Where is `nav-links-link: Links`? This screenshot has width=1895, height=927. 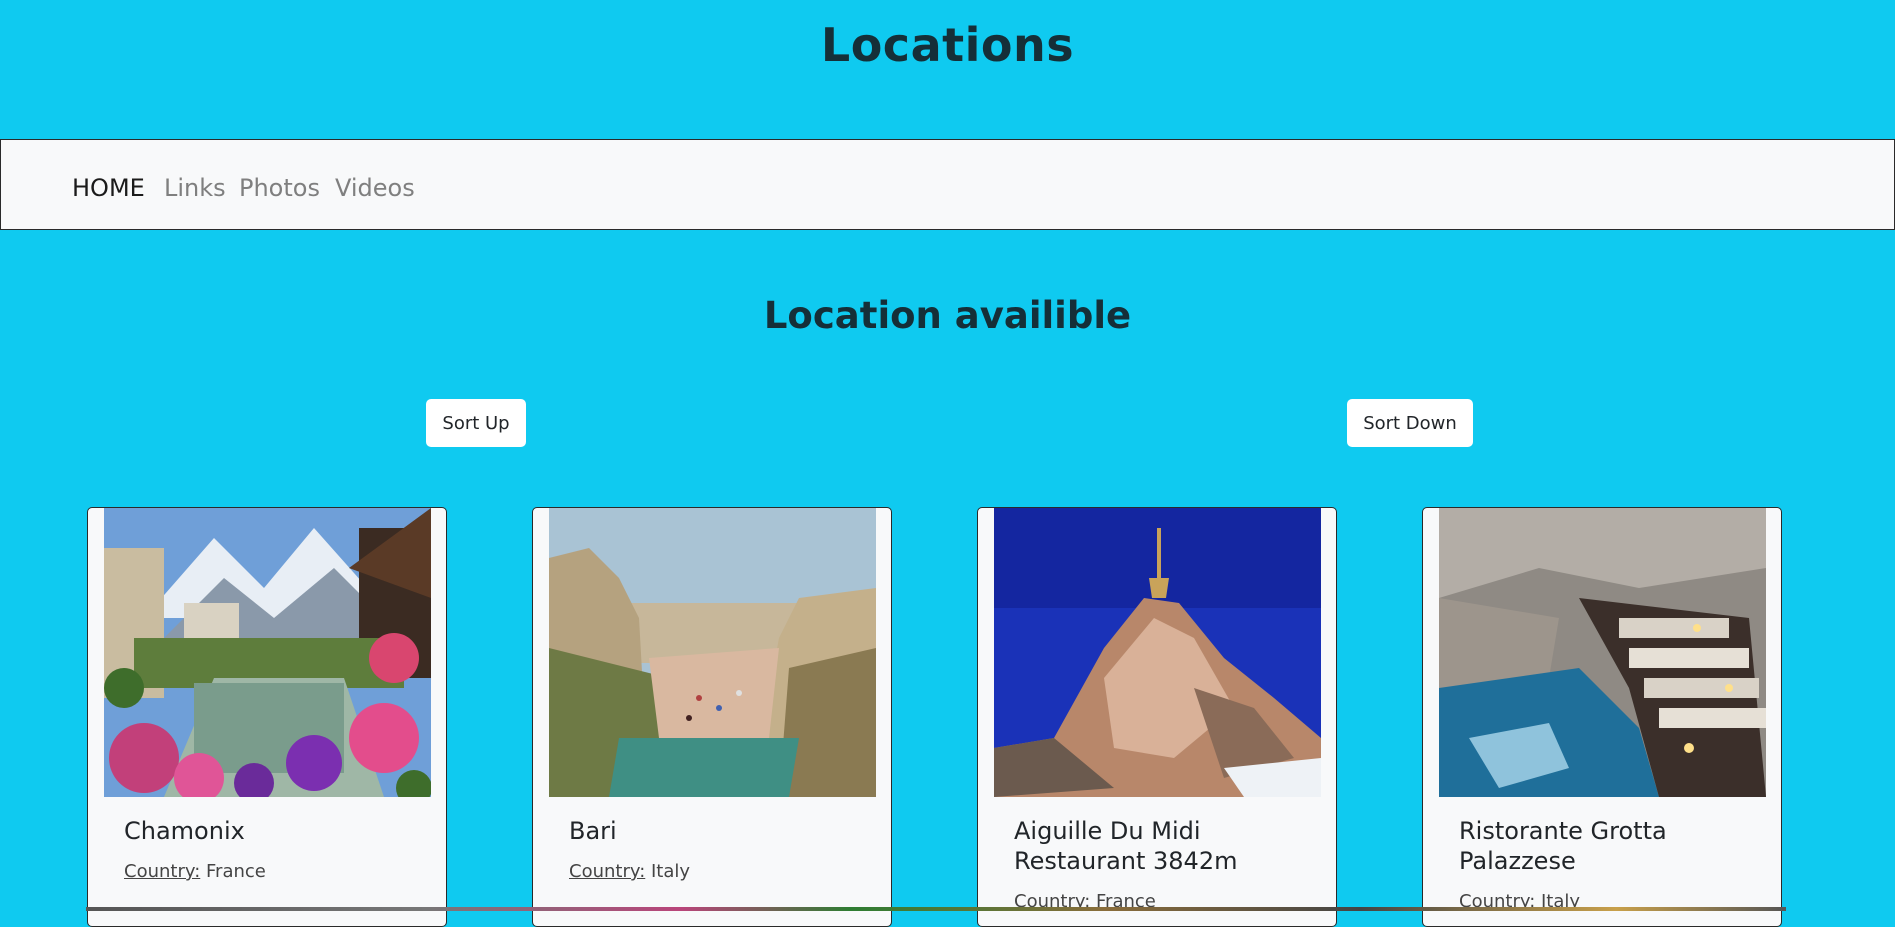 nav-links-link: Links is located at coordinates (195, 188).